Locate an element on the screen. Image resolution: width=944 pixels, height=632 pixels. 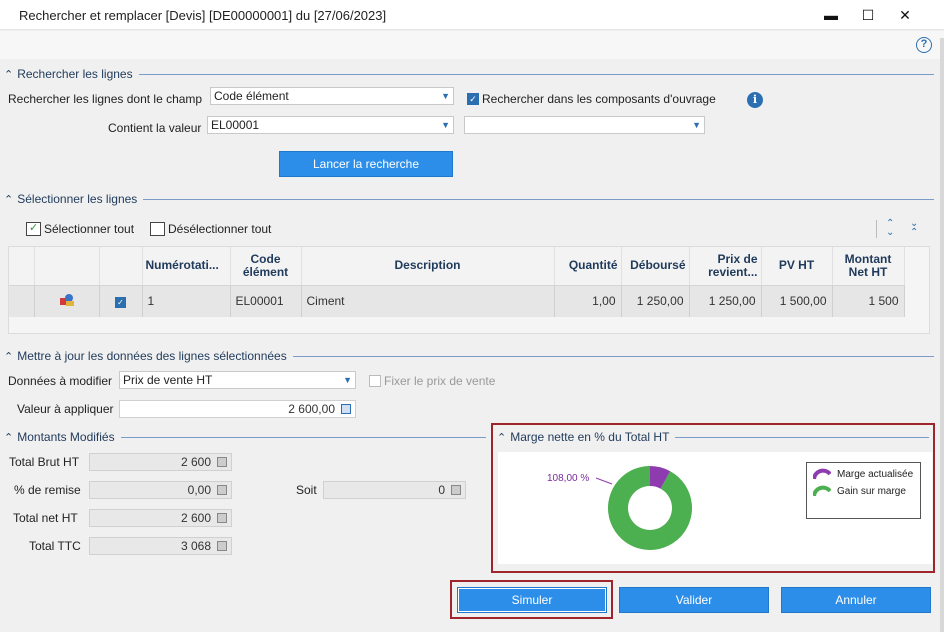
search-field-value: Code élément is located at coordinates (251, 96).